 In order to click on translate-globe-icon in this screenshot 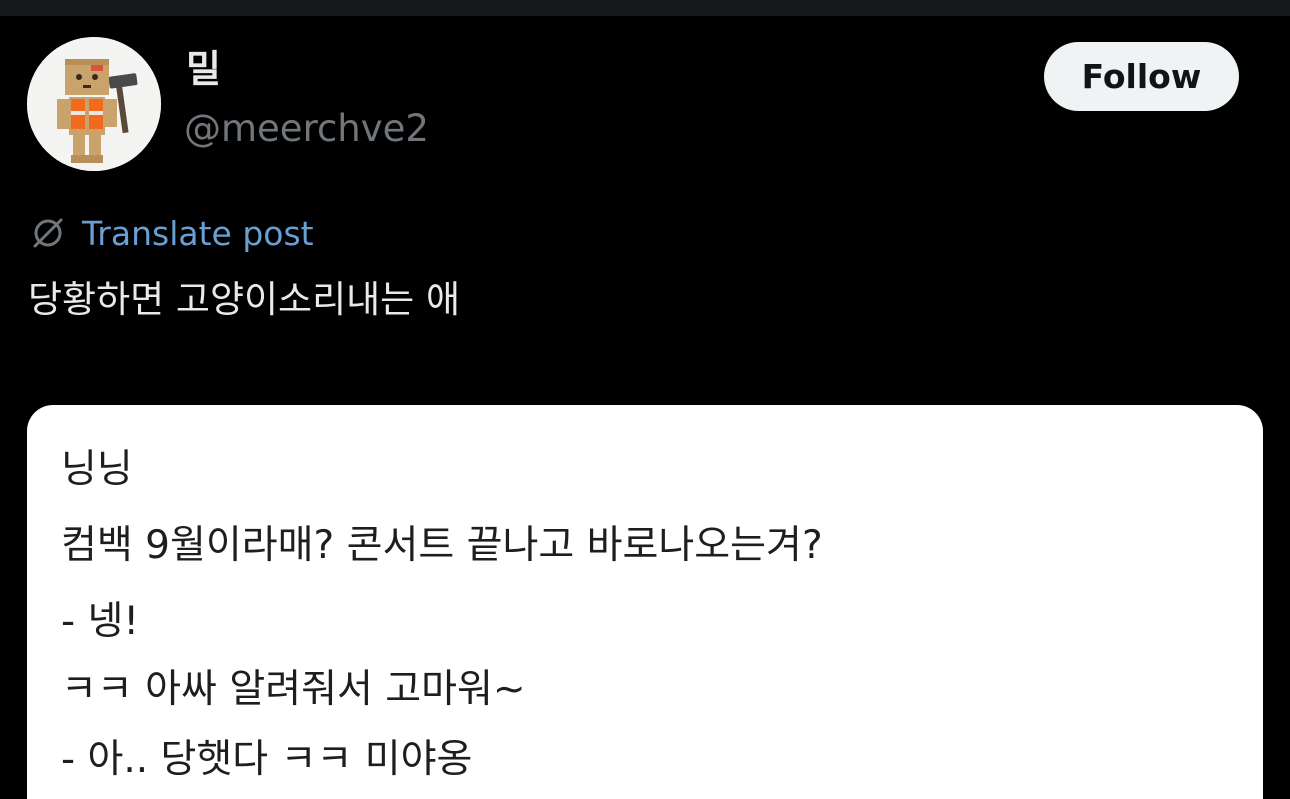, I will do `click(48, 233)`.